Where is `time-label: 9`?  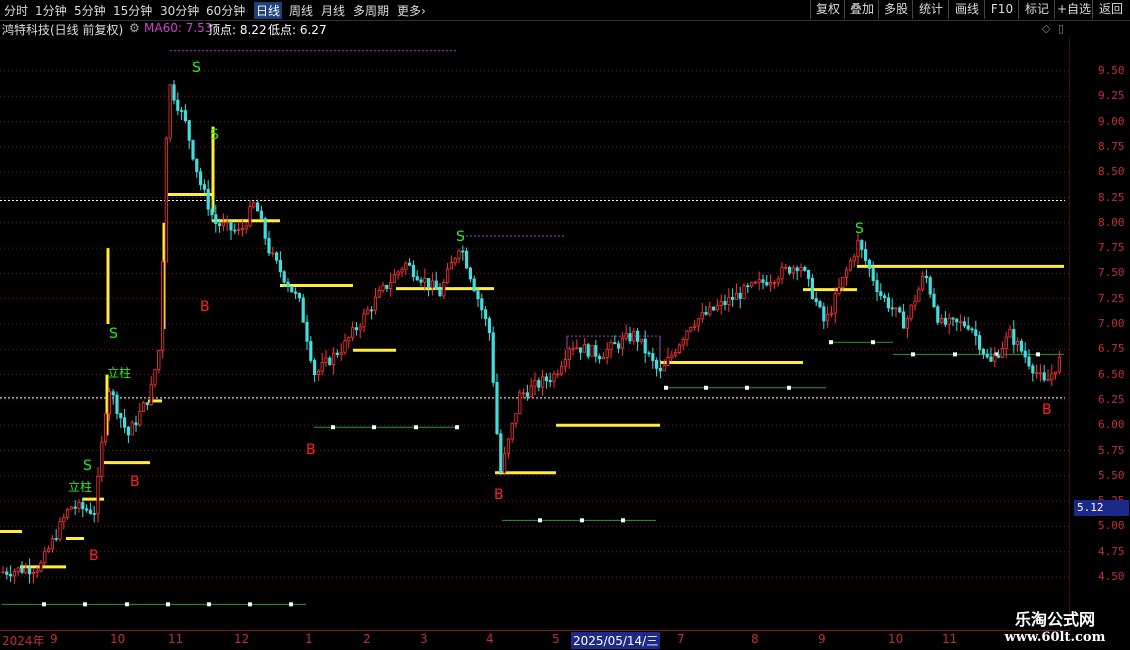 time-label: 9 is located at coordinates (822, 639).